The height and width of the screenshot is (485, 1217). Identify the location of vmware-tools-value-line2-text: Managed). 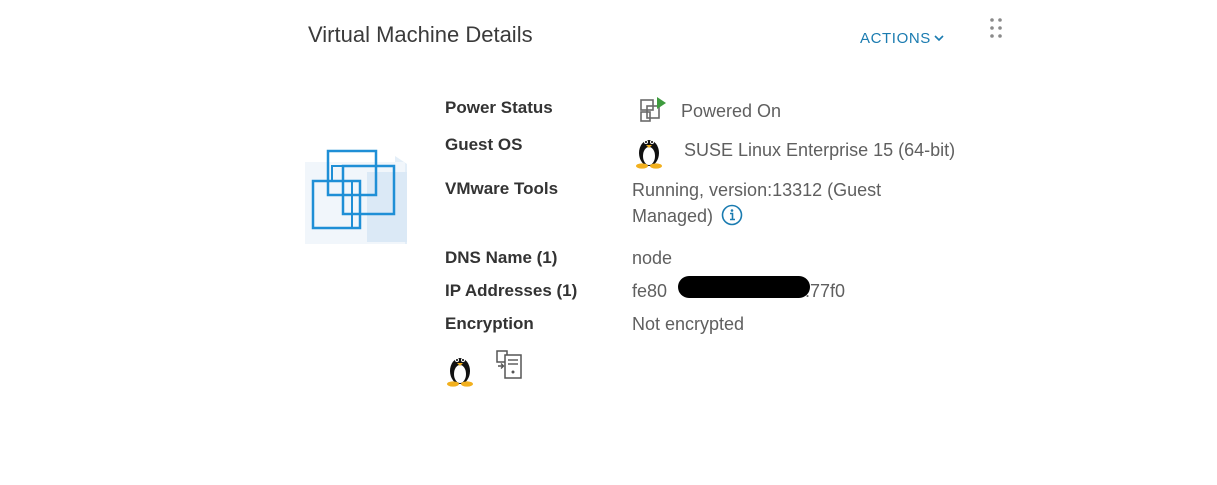
(673, 216).